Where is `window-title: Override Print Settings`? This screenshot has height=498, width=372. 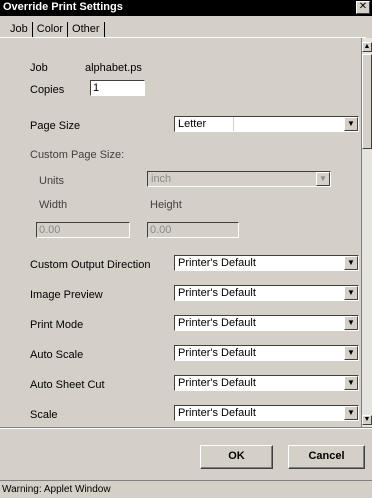
window-title: Override Print Settings is located at coordinates (63, 7).